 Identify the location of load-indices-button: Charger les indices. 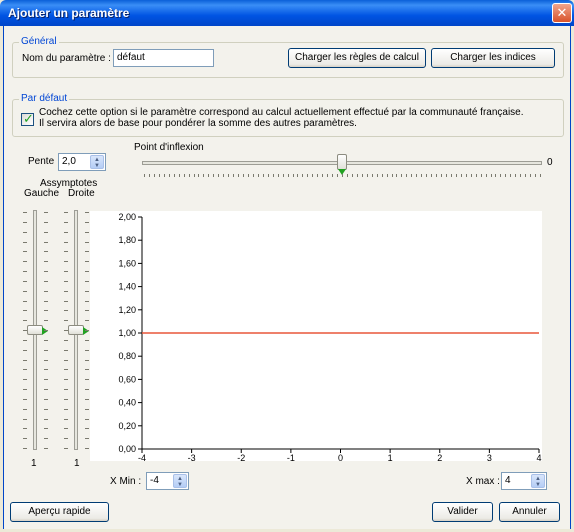
(493, 58).